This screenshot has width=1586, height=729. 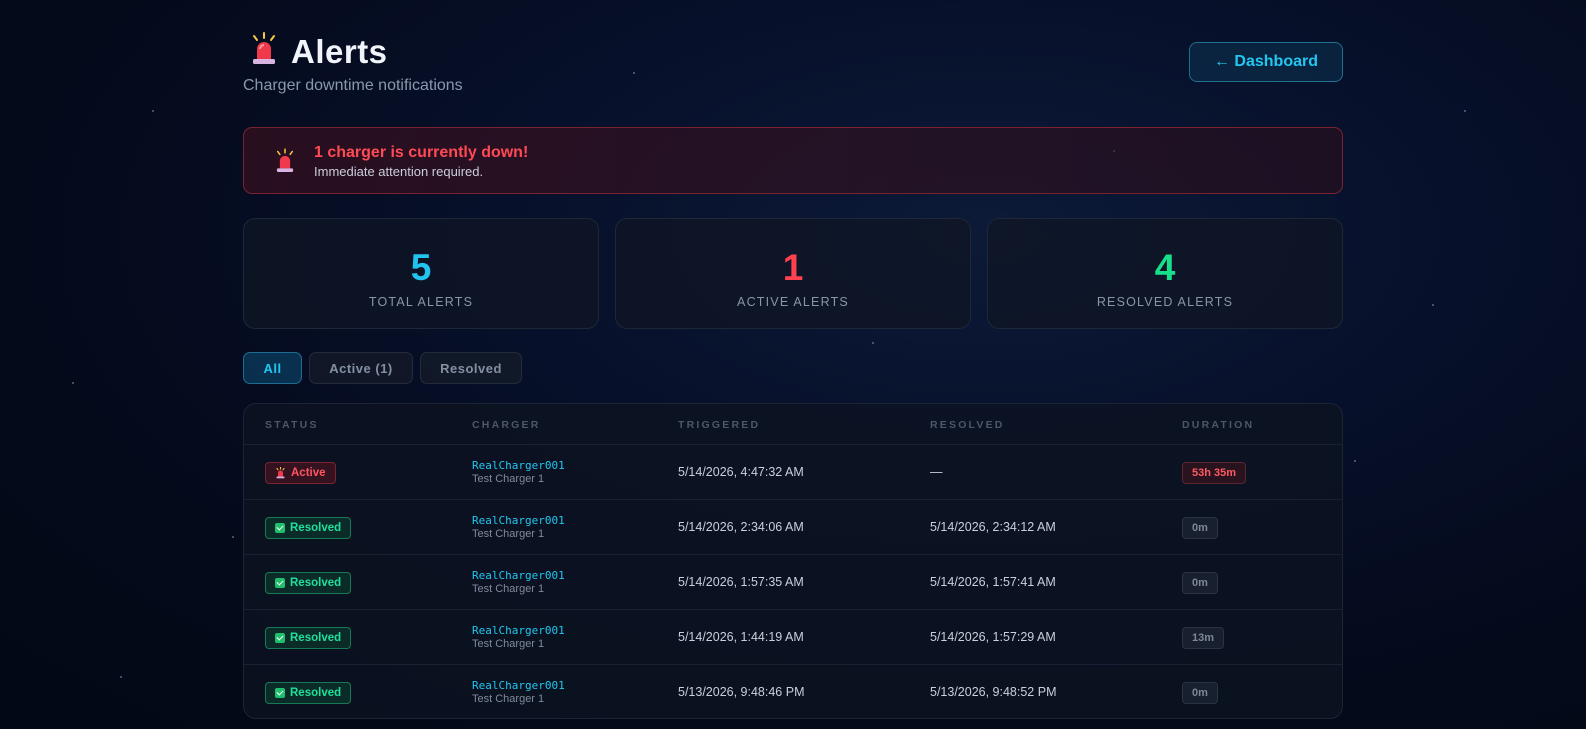 What do you see at coordinates (1214, 473) in the screenshot?
I see `duration-badge: 53h 35m` at bounding box center [1214, 473].